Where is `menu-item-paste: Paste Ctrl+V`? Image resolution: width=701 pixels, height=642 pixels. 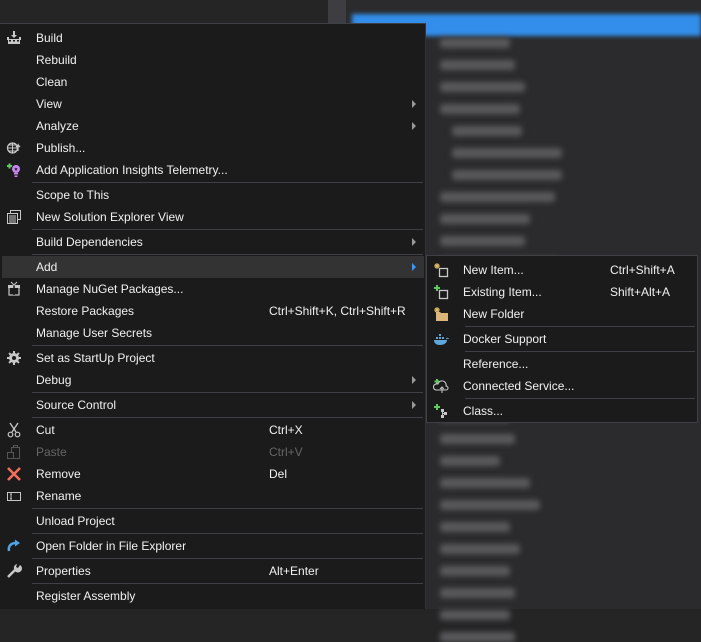 menu-item-paste: Paste Ctrl+V is located at coordinates (213, 452).